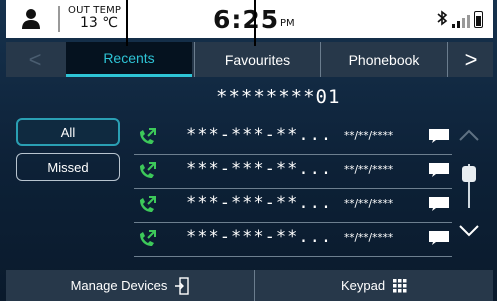 Image resolution: width=497 pixels, height=301 pixels. What do you see at coordinates (287, 23) in the screenshot?
I see `clock-ampm: PM` at bounding box center [287, 23].